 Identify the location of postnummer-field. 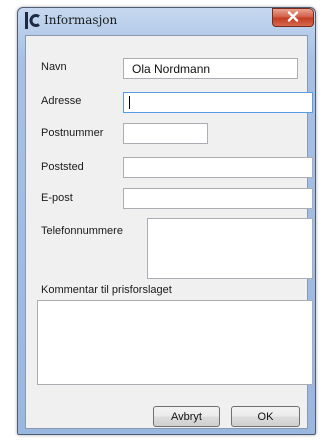
(165, 133).